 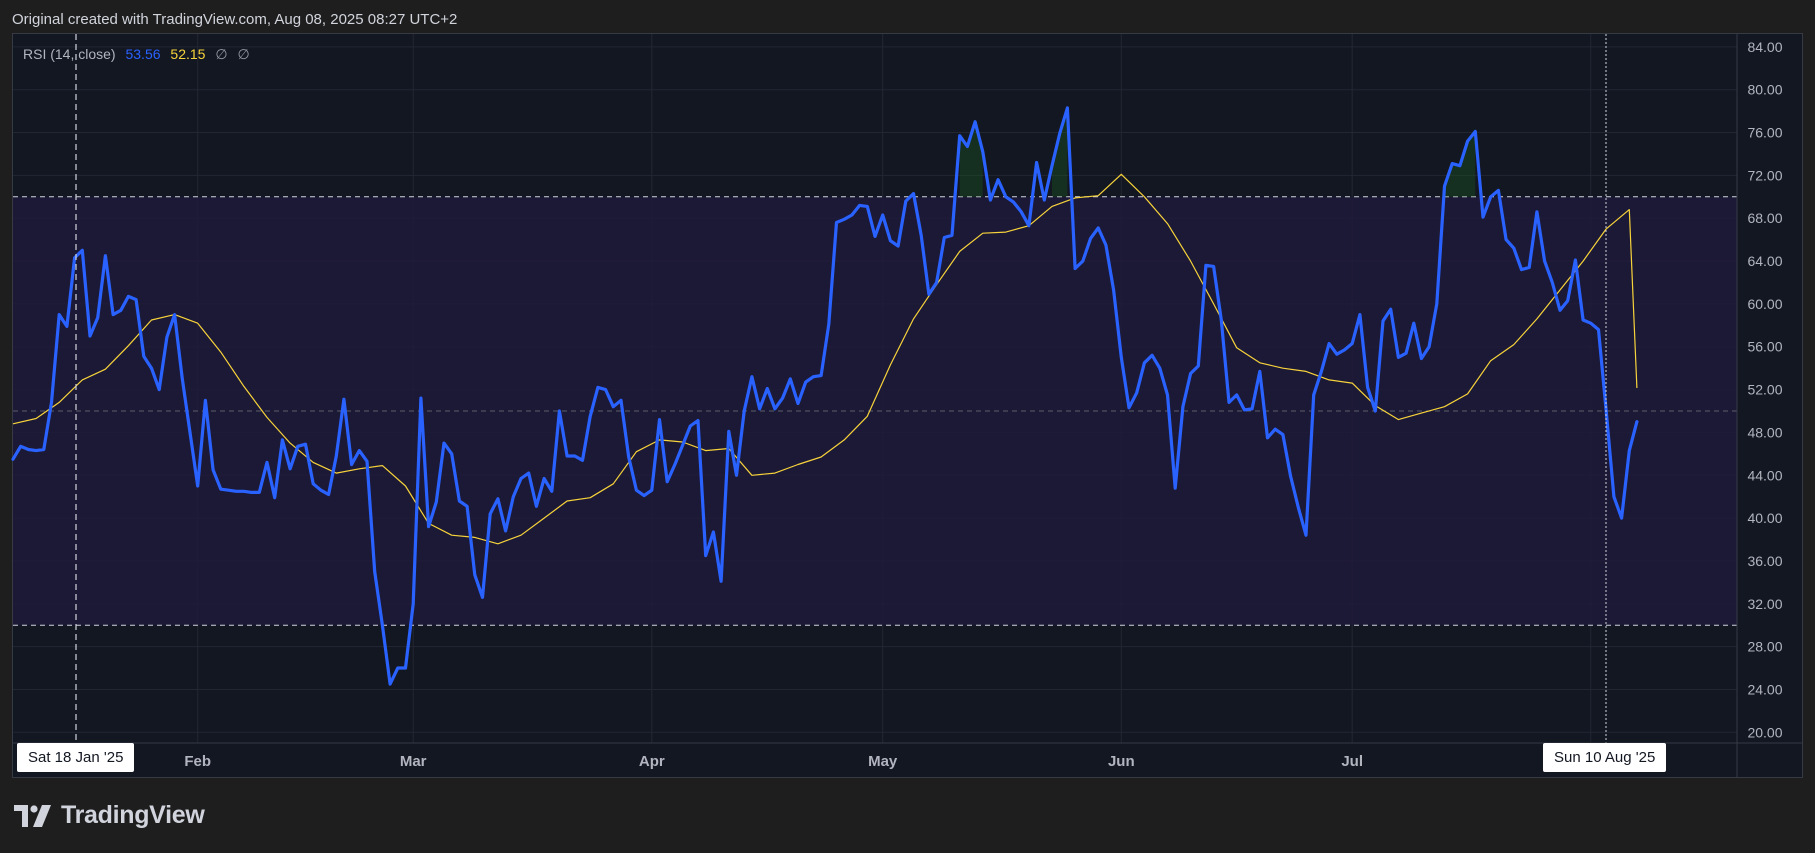 I want to click on y-tick-label: 28.00, so click(x=1764, y=647).